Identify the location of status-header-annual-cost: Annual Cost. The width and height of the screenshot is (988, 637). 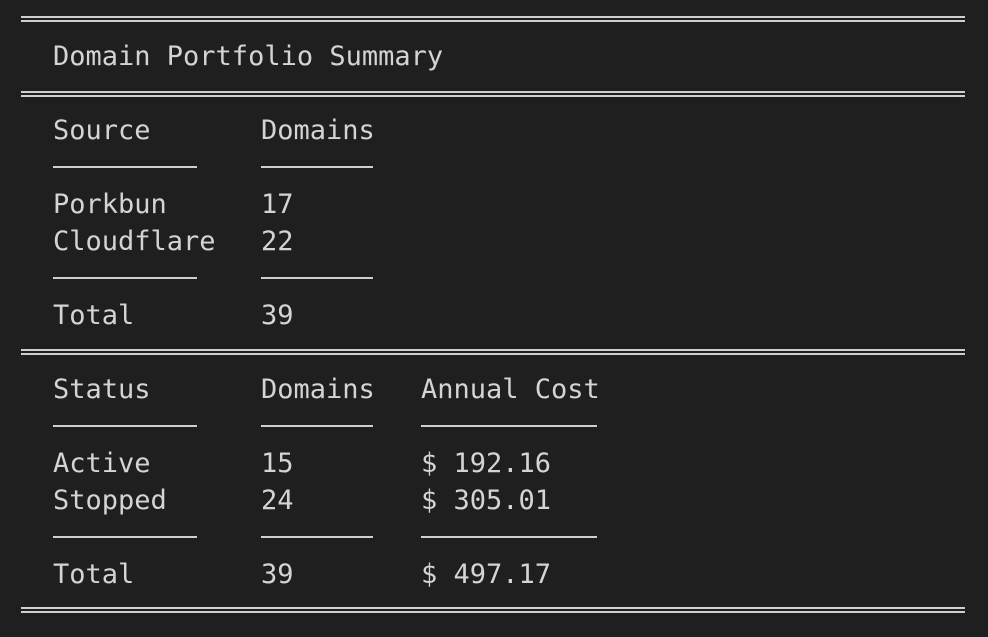
(510, 389).